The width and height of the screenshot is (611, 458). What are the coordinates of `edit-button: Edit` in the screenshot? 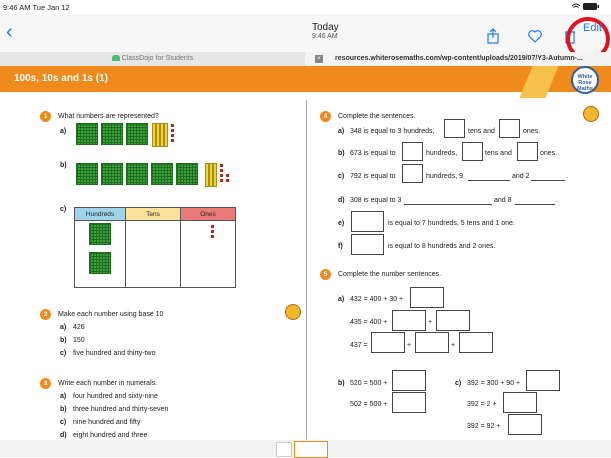 It's located at (592, 28).